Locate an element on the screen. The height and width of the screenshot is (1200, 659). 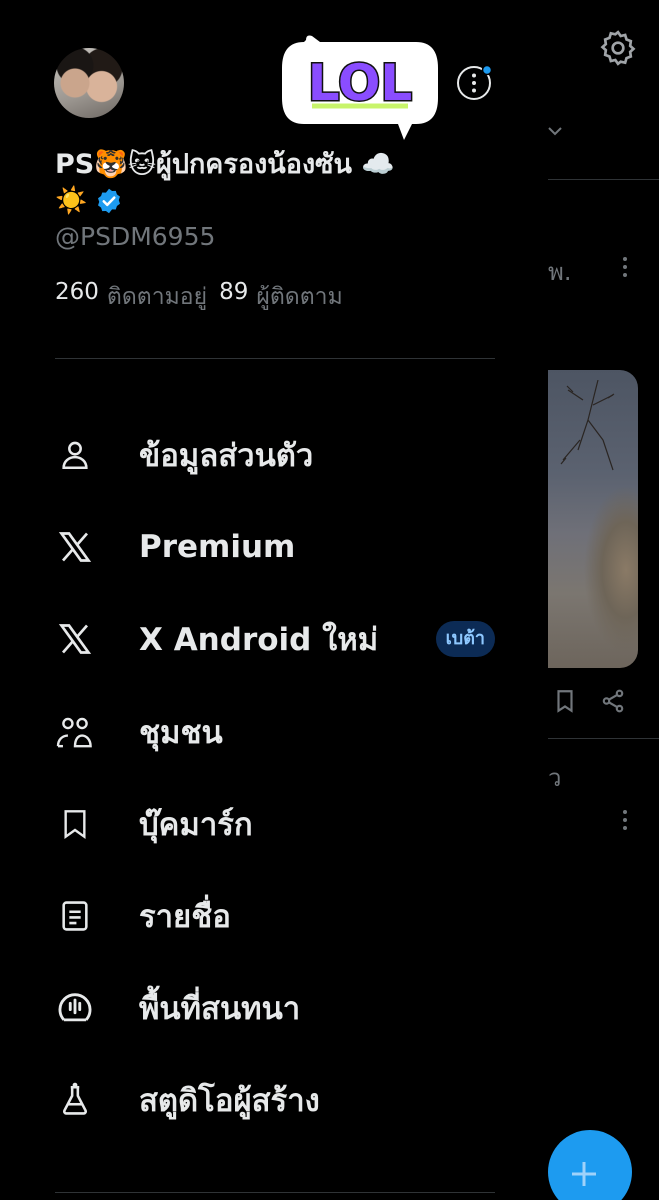
menu-item-spaces: พื้นที่สนทนา is located at coordinates (275, 1008).